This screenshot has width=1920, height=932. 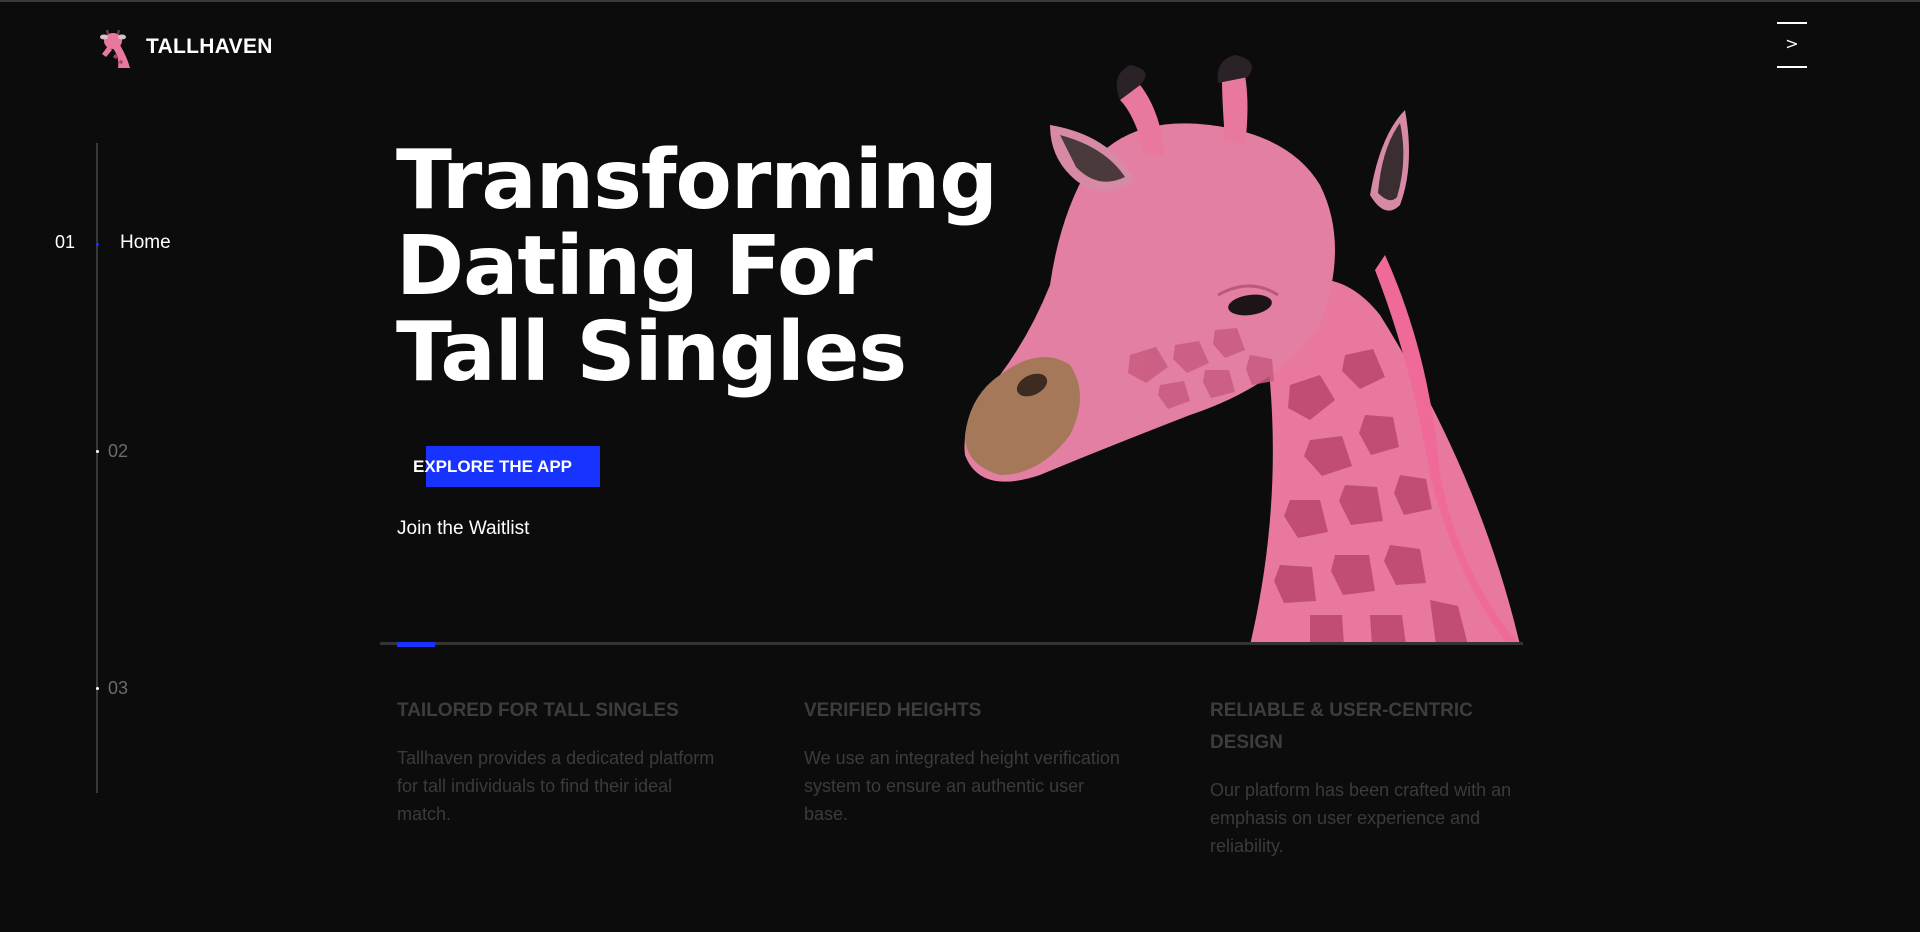 I want to click on side-nav-number-03: 03, so click(x=118, y=688).